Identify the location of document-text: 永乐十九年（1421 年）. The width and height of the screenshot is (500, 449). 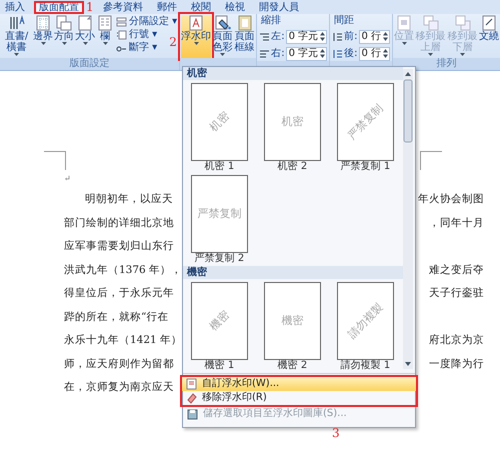
(123, 340).